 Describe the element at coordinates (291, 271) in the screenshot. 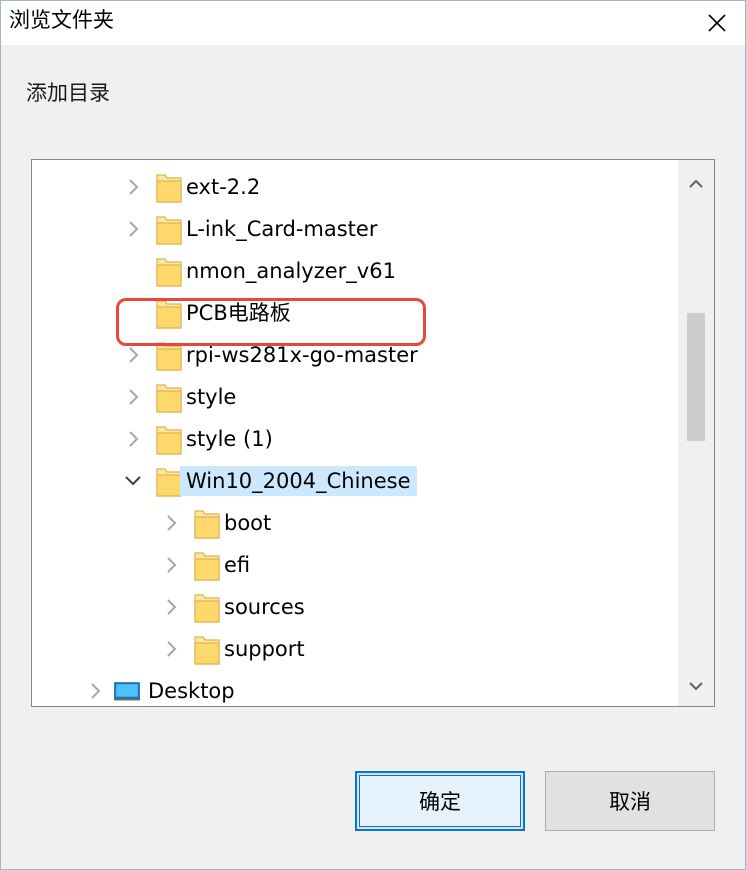

I see `tree-item-label: nmon_analyzer_v61` at that location.